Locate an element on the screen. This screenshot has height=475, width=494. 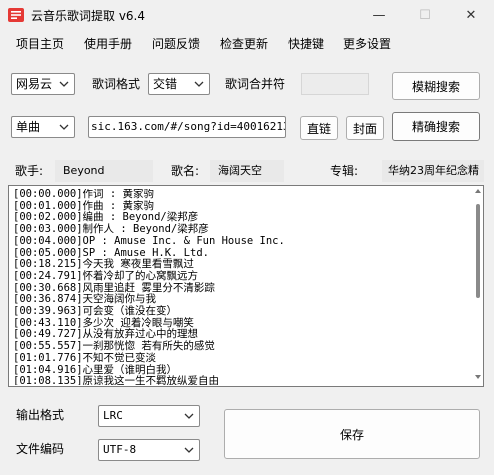
save-button: 保存 is located at coordinates (352, 434).